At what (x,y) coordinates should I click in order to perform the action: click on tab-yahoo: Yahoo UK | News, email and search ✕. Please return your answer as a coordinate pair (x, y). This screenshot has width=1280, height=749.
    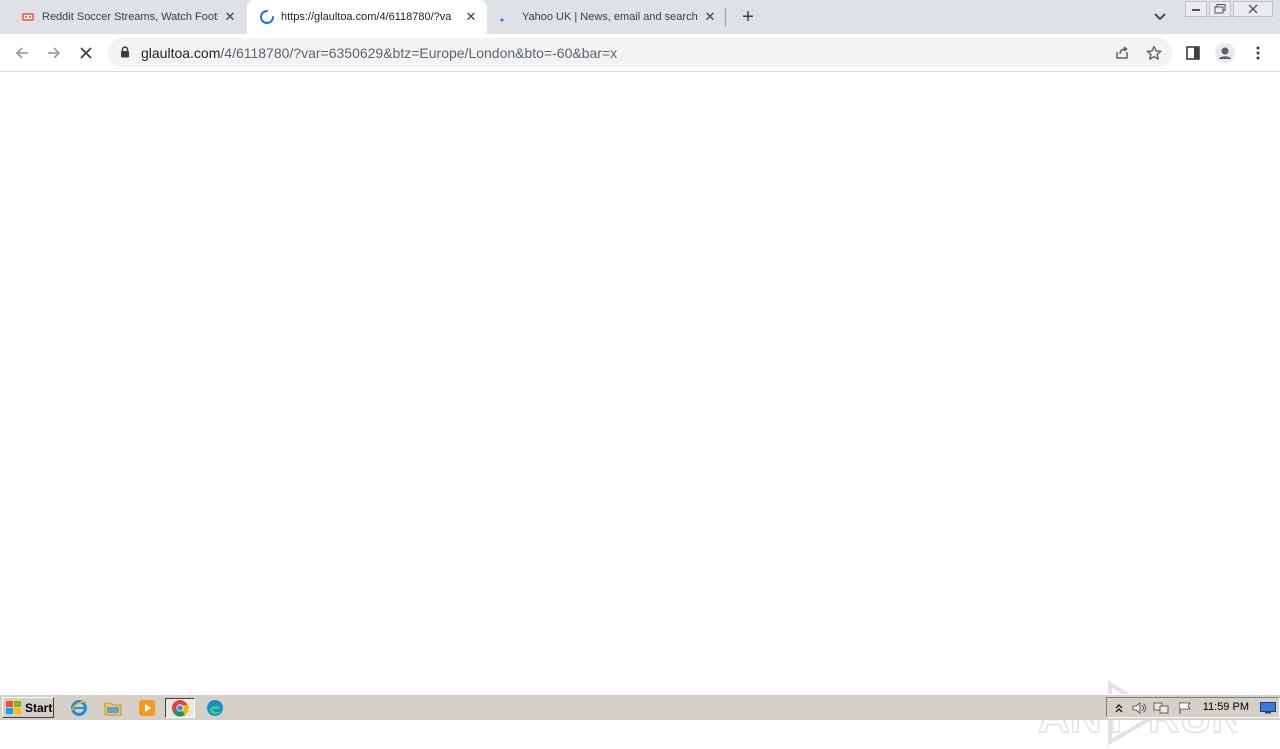
    Looking at the image, I should click on (607, 17).